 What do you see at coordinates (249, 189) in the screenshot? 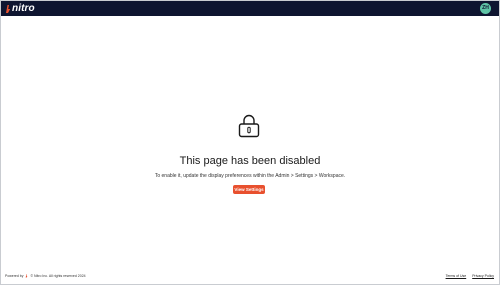
I see `view-settings-button: View Settings` at bounding box center [249, 189].